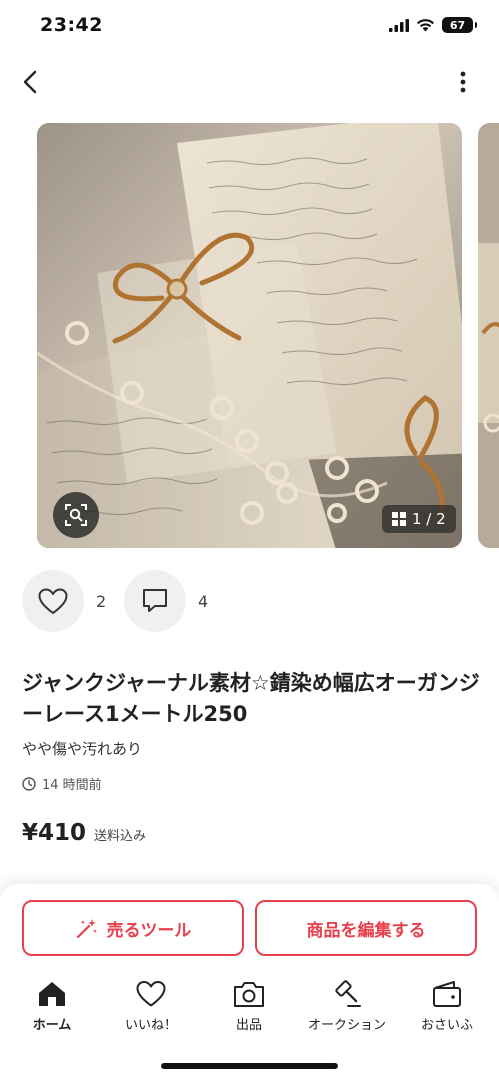 The width and height of the screenshot is (499, 1080). I want to click on tab-home: ホーム, so click(52, 1006).